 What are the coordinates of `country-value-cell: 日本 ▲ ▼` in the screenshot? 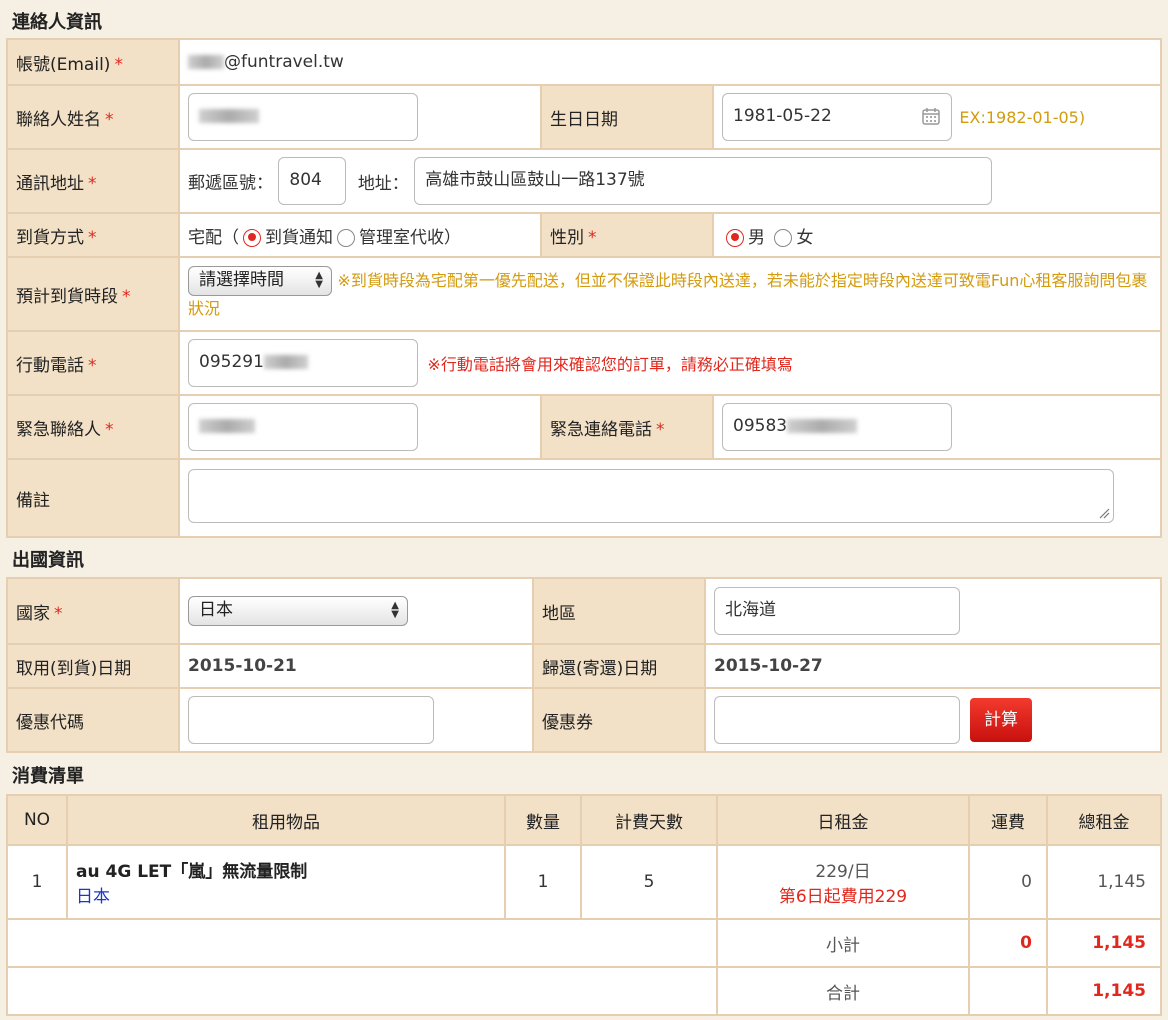 It's located at (356, 611).